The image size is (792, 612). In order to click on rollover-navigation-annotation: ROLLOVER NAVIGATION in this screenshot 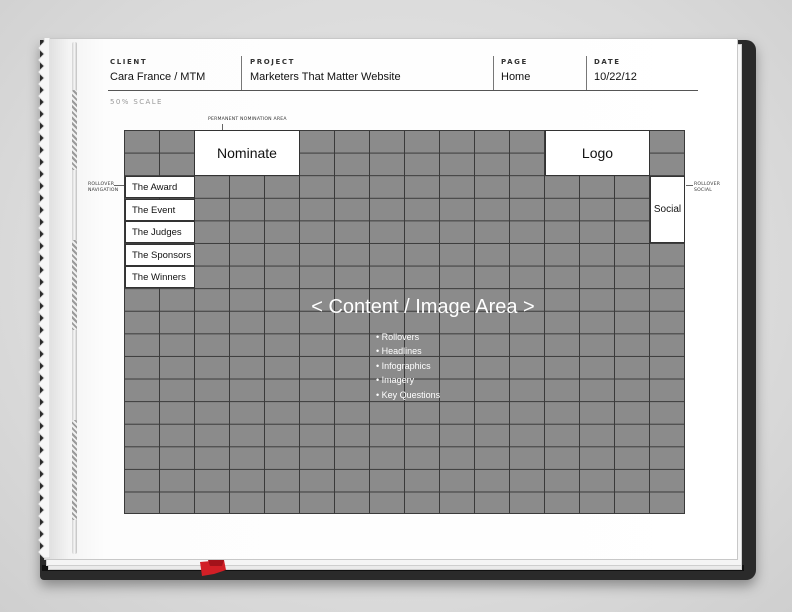, I will do `click(103, 188)`.